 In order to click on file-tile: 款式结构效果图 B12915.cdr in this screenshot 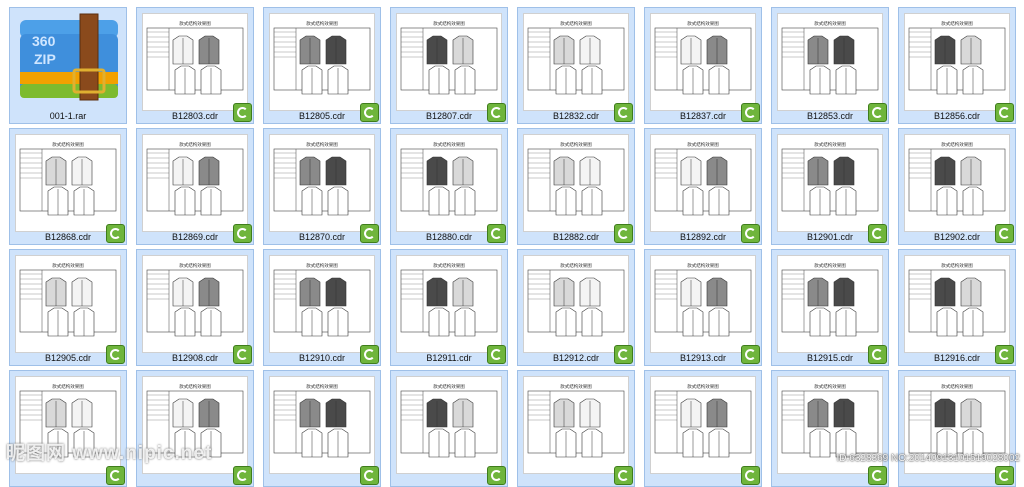, I will do `click(830, 307)`.